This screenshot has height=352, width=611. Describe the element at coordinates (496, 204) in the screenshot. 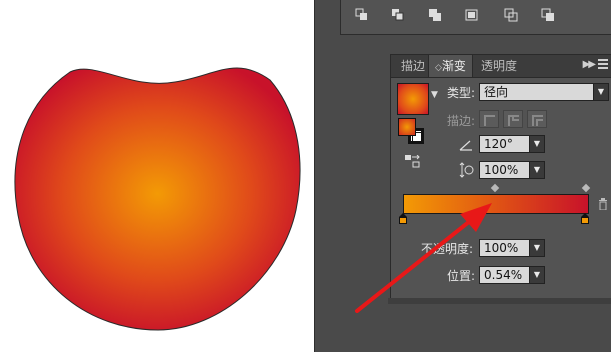

I see `gradient-slider` at that location.